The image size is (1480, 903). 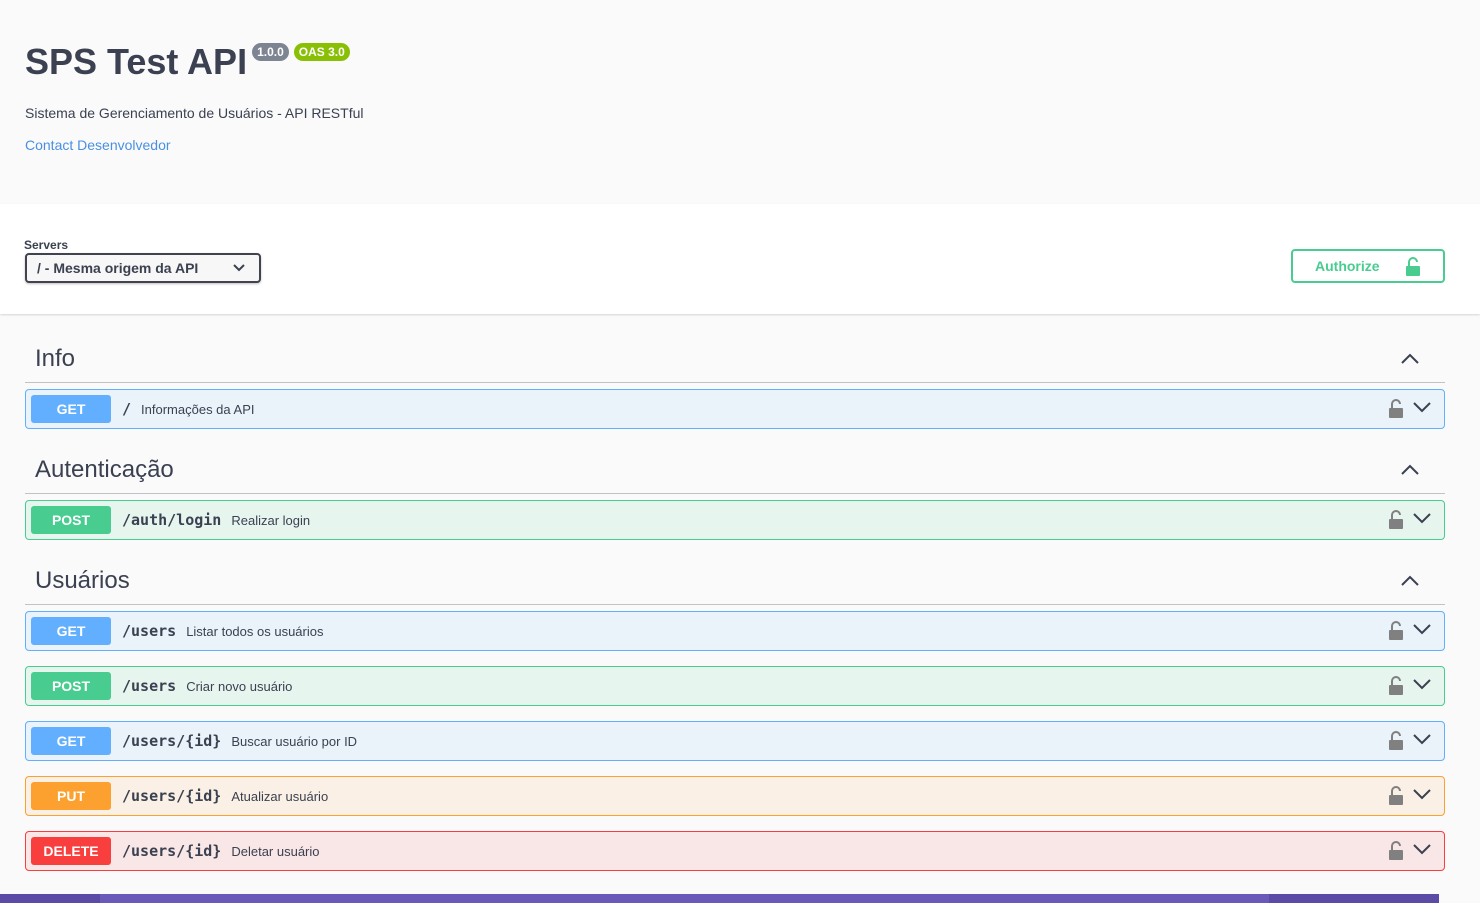 I want to click on title-row: SPS Test API 1.0.0 OAS 3.0, so click(x=187, y=62).